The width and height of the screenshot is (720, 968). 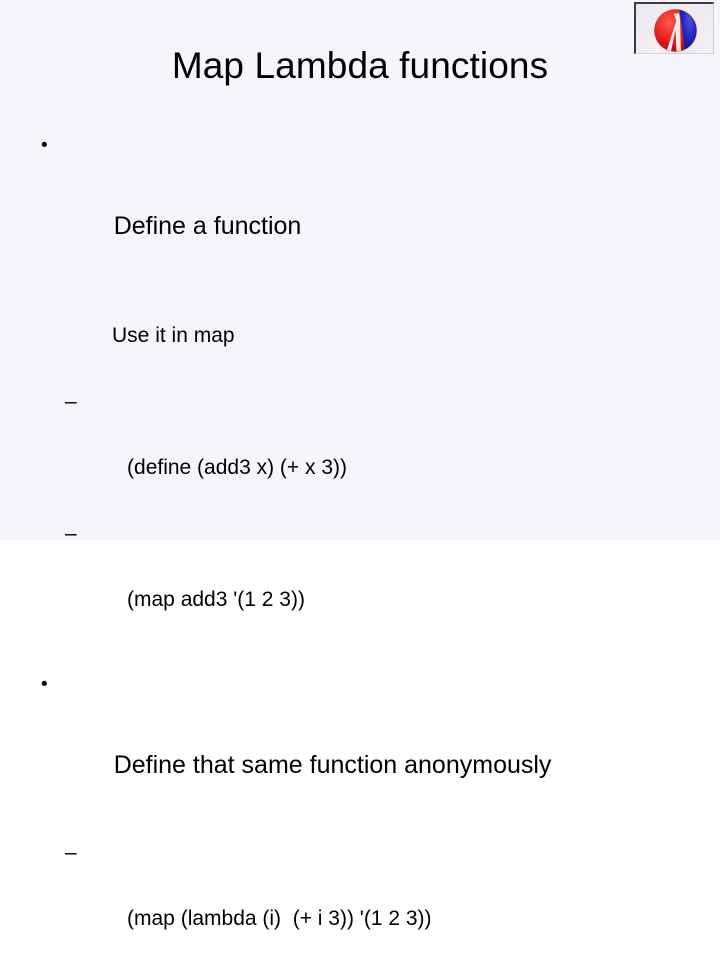 What do you see at coordinates (360, 902) in the screenshot?
I see `code-line-map-lambda: – (map (lambda (i) (+ i 3)) '(1 2 3))` at bounding box center [360, 902].